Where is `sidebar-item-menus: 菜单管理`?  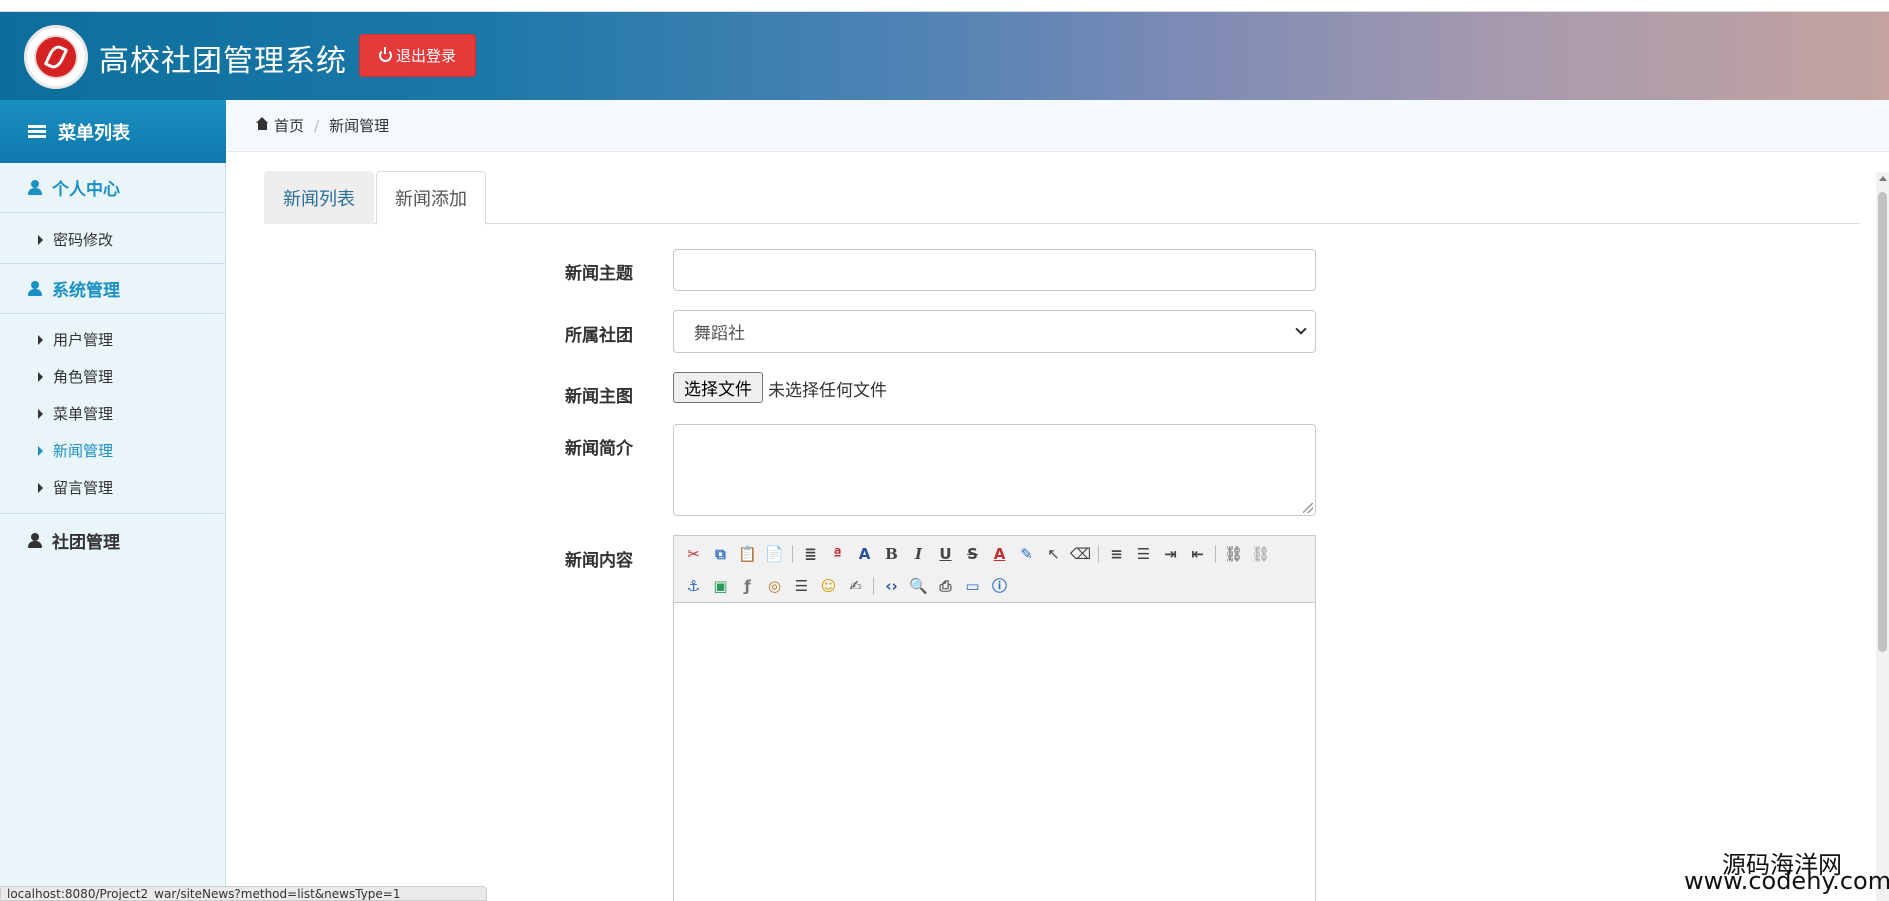
sidebar-item-menus: 菜单管理 is located at coordinates (113, 413).